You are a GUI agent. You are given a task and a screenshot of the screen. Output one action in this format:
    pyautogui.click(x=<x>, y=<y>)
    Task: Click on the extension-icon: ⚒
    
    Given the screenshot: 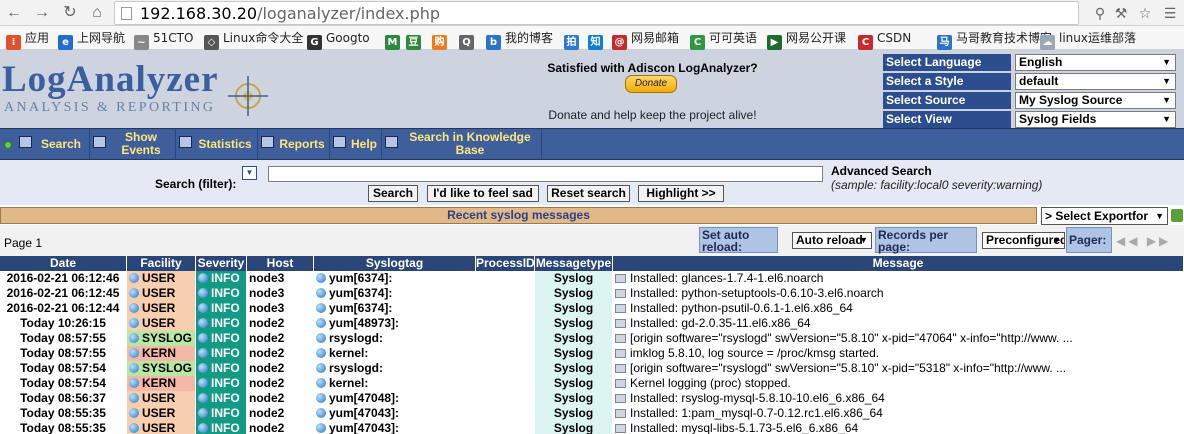 What is the action you would take?
    pyautogui.click(x=1121, y=13)
    